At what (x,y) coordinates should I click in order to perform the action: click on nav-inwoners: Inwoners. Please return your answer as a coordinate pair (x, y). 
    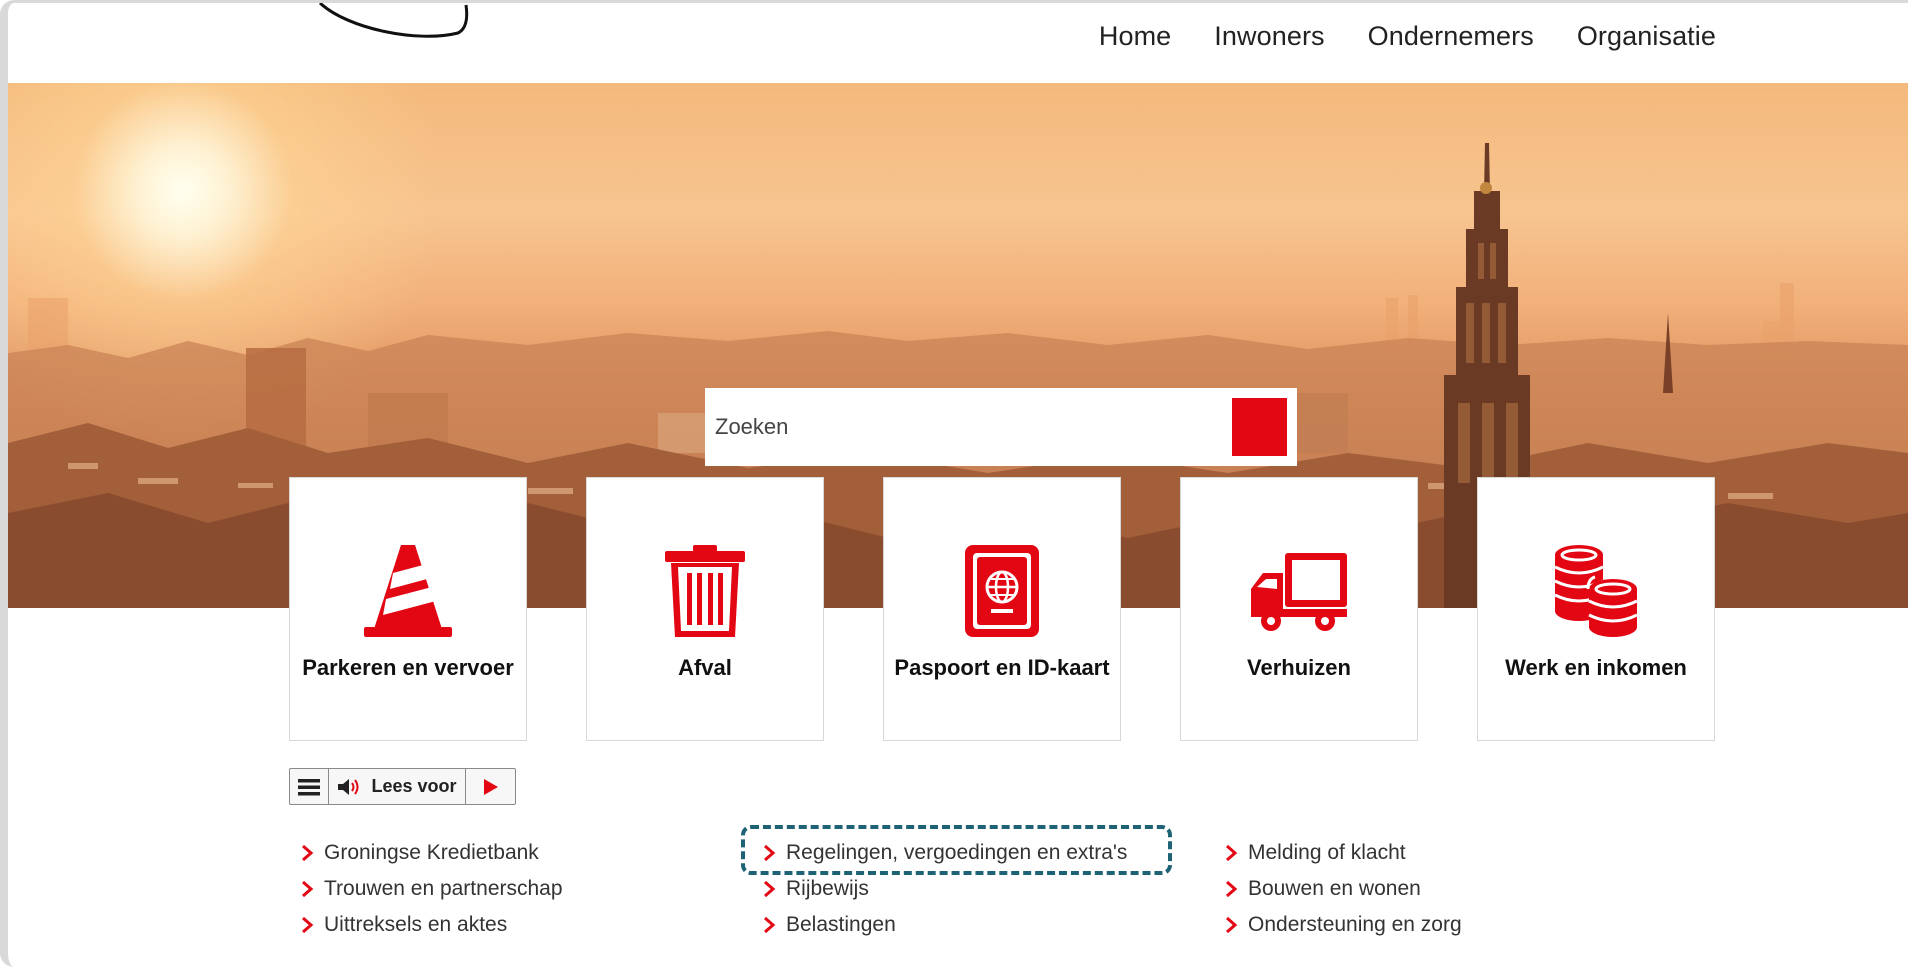
    Looking at the image, I should click on (1269, 36).